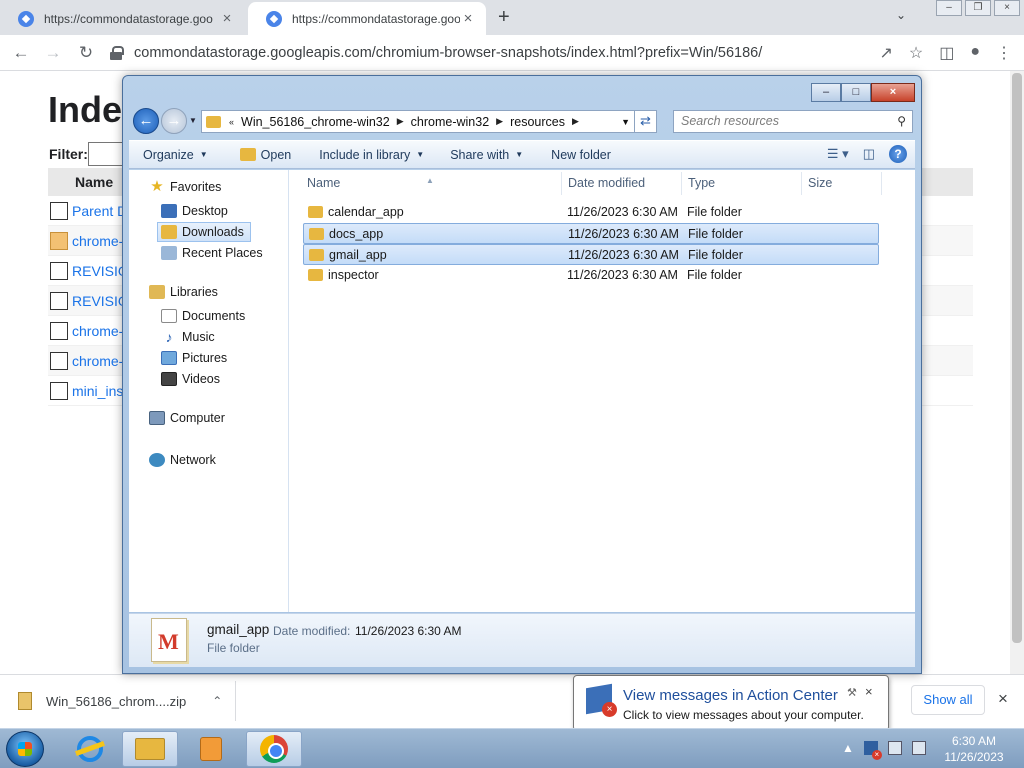 The height and width of the screenshot is (768, 1024). What do you see at coordinates (323, 183) in the screenshot?
I see `column-name: Name` at bounding box center [323, 183].